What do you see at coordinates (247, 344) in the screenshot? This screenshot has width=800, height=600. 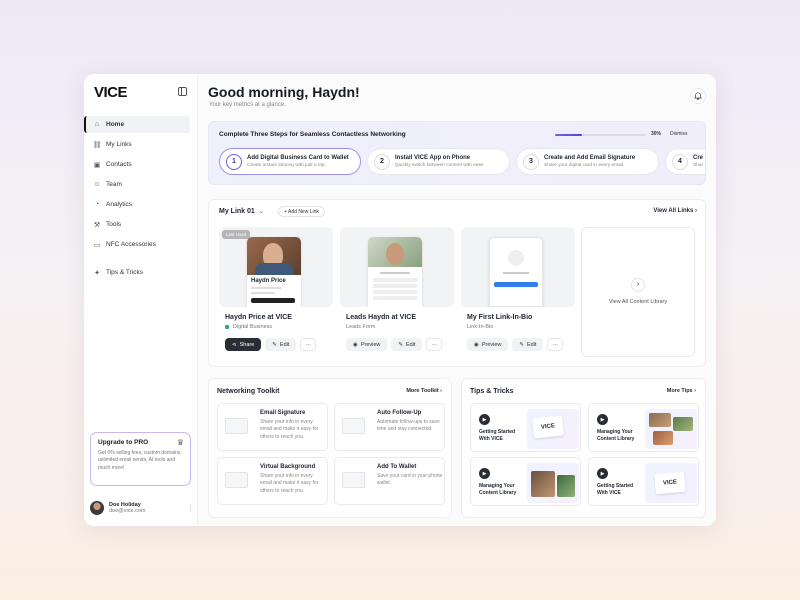 I see `share-label: Share` at bounding box center [247, 344].